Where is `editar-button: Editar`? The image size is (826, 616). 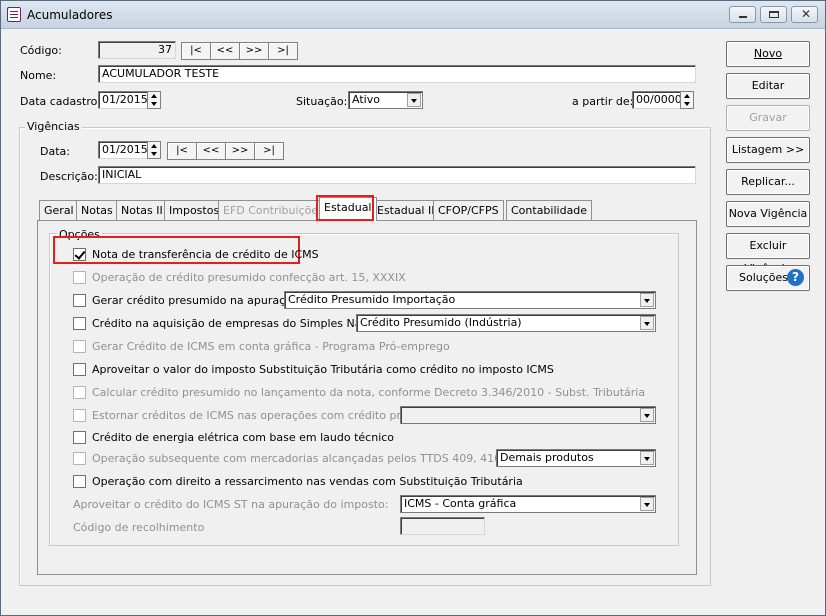 editar-button: Editar is located at coordinates (768, 86).